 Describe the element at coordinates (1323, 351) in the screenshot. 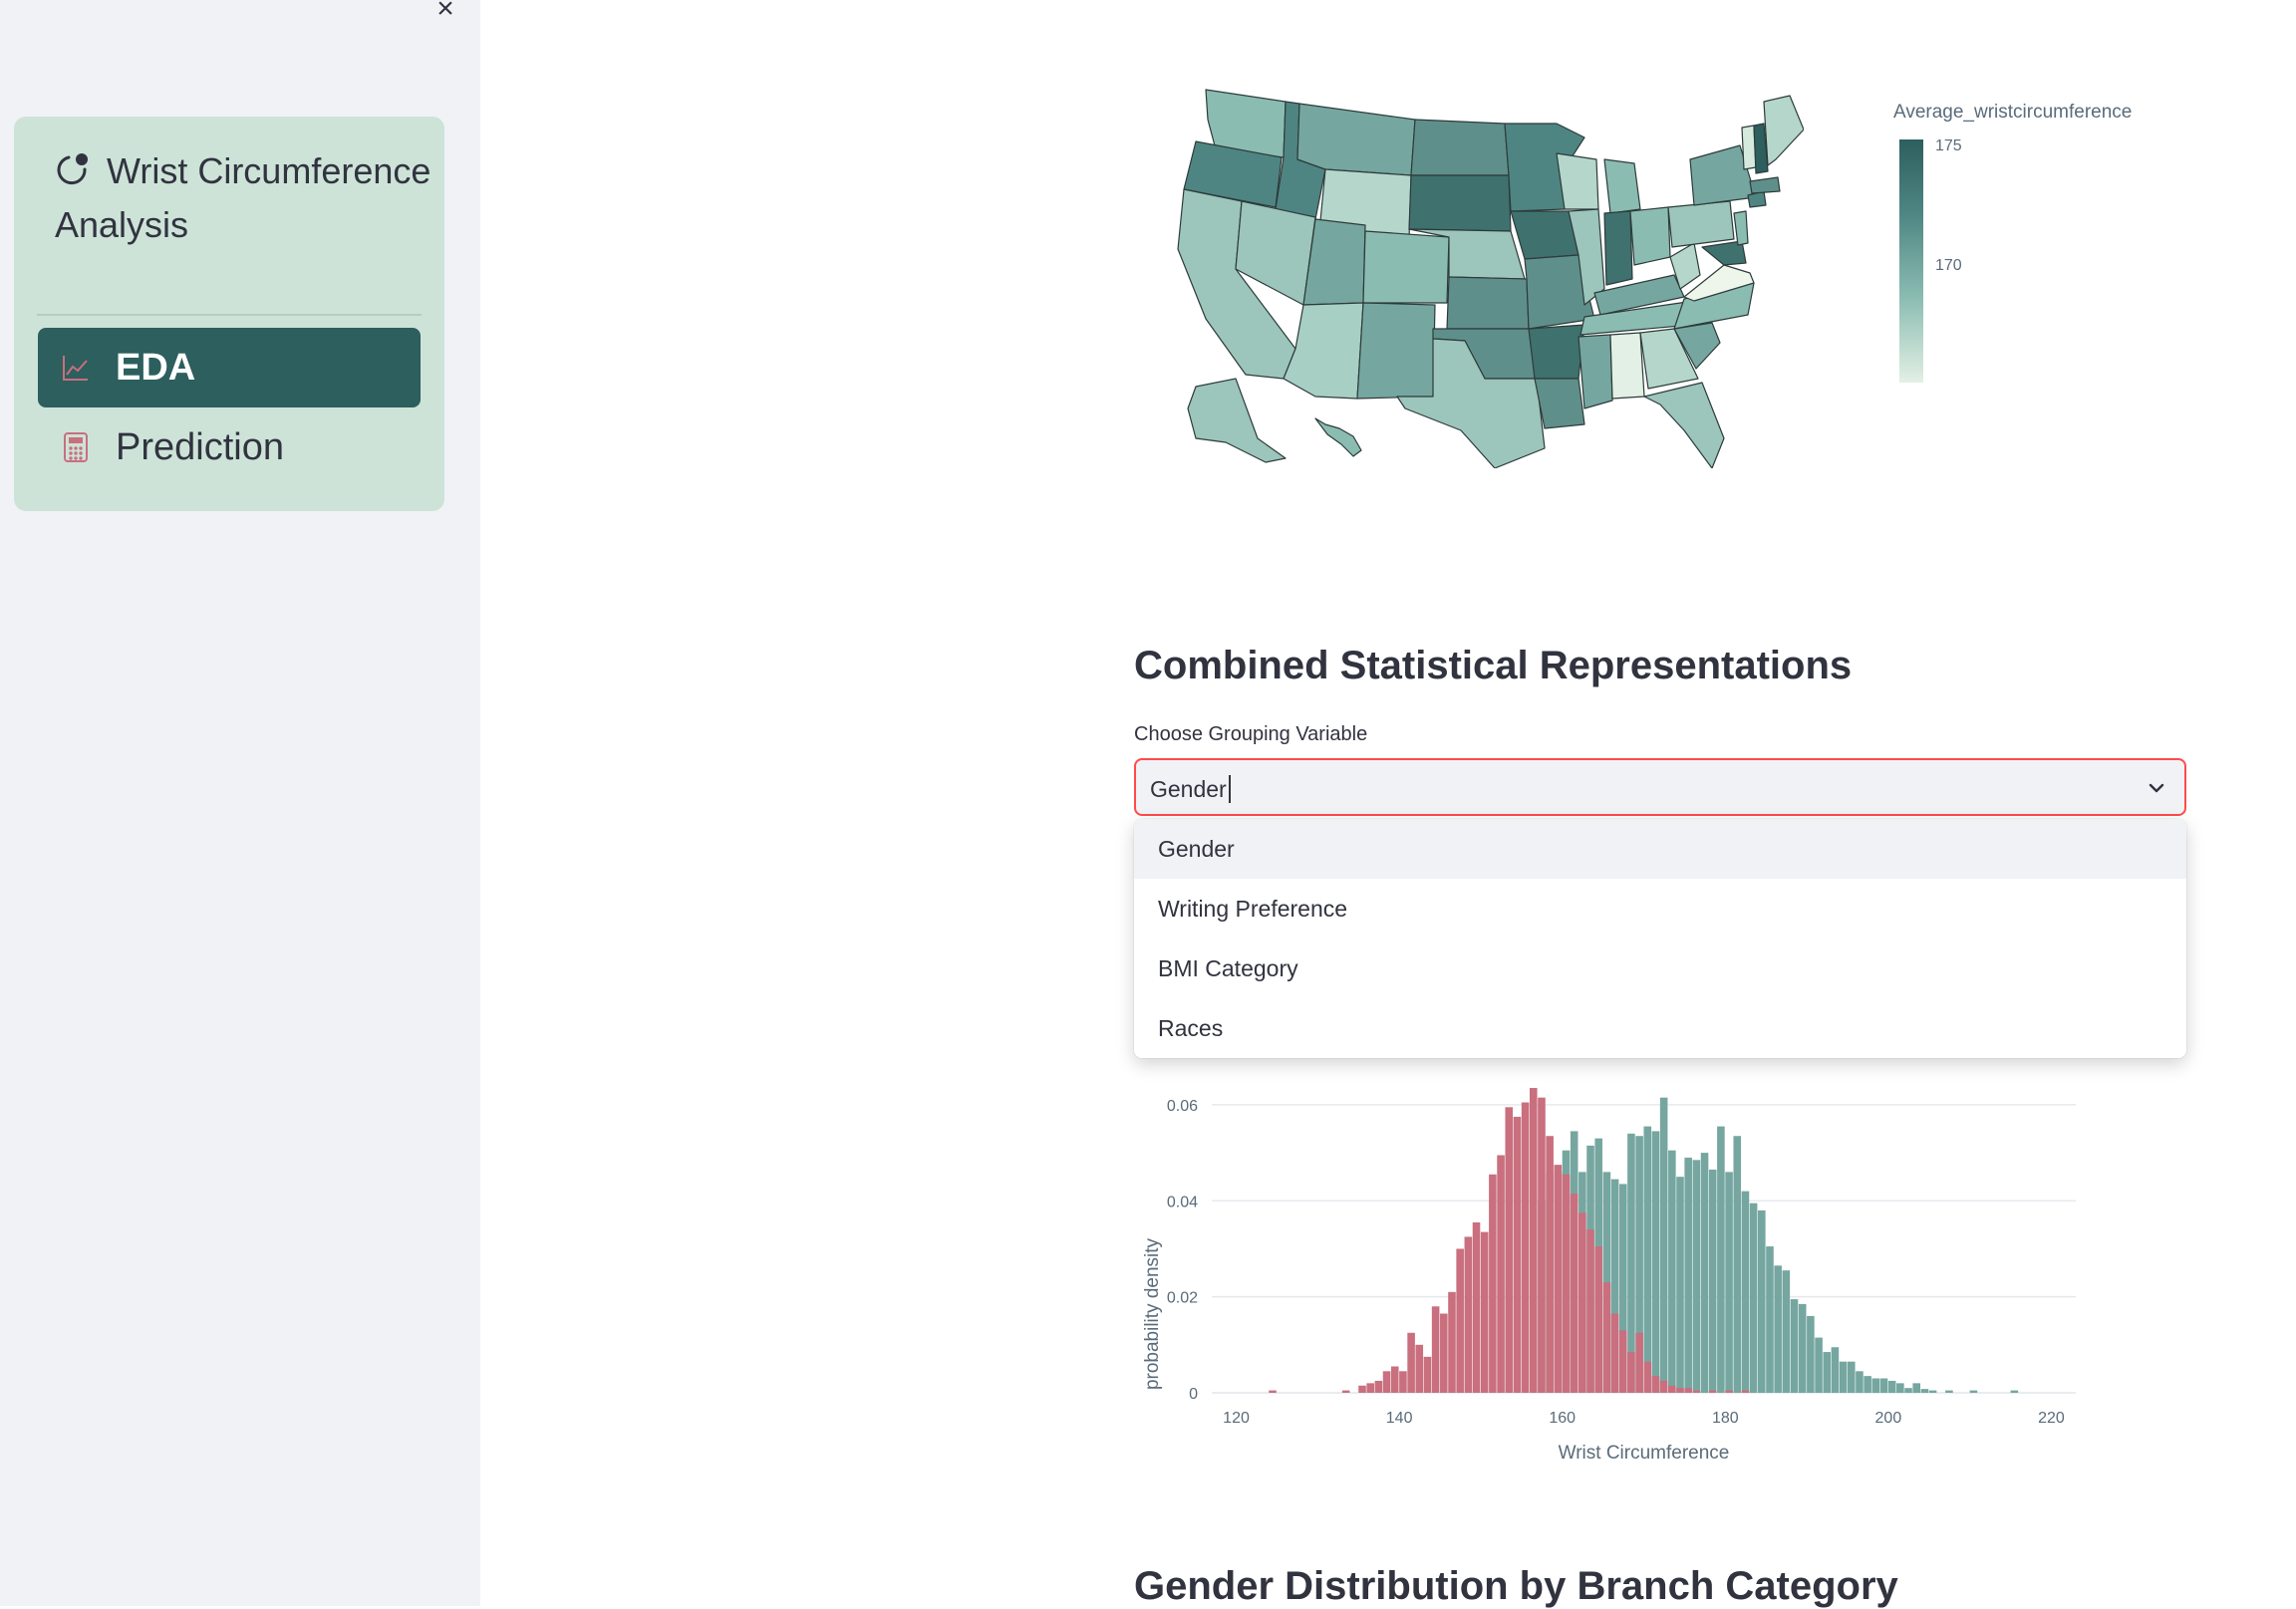

I see `map-state-az` at that location.